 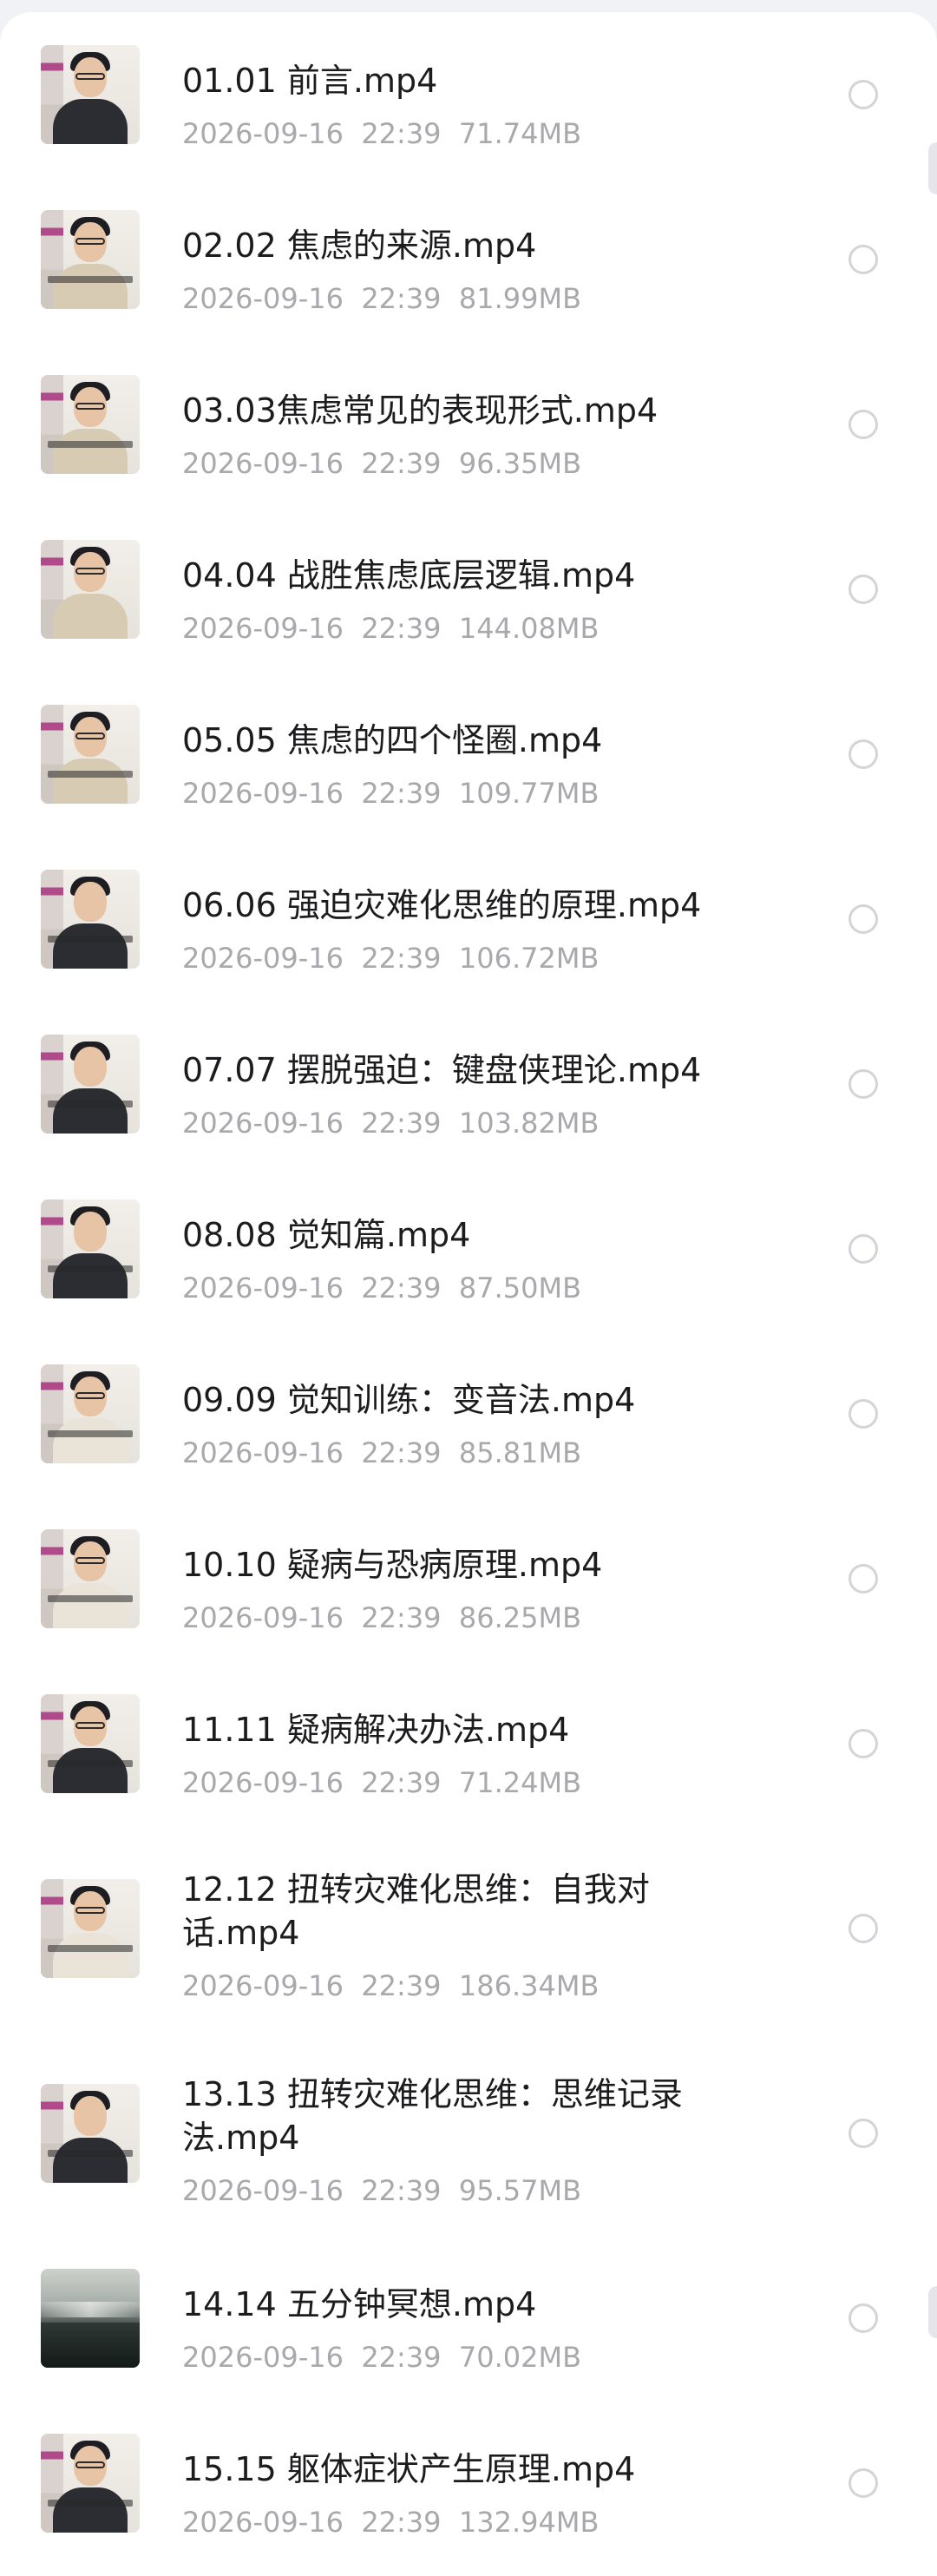 What do you see at coordinates (520, 1288) in the screenshot?
I see `file-size: 87.50MB` at bounding box center [520, 1288].